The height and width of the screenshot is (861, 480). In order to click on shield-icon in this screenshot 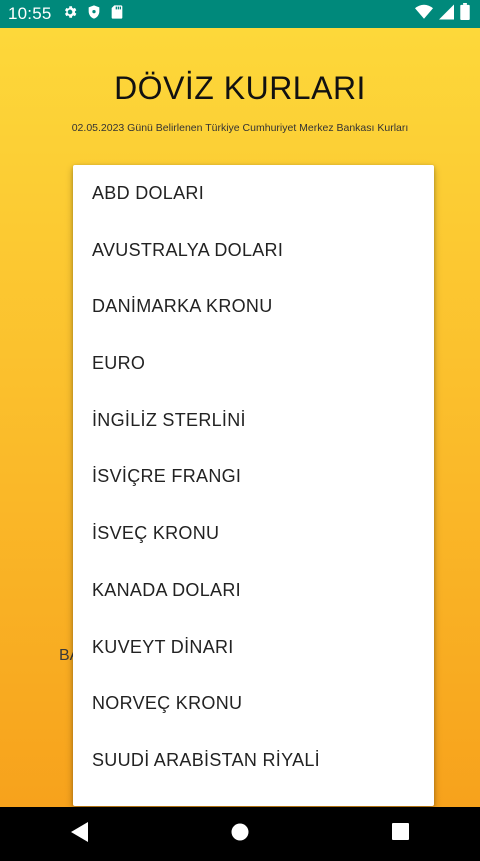, I will do `click(94, 14)`.